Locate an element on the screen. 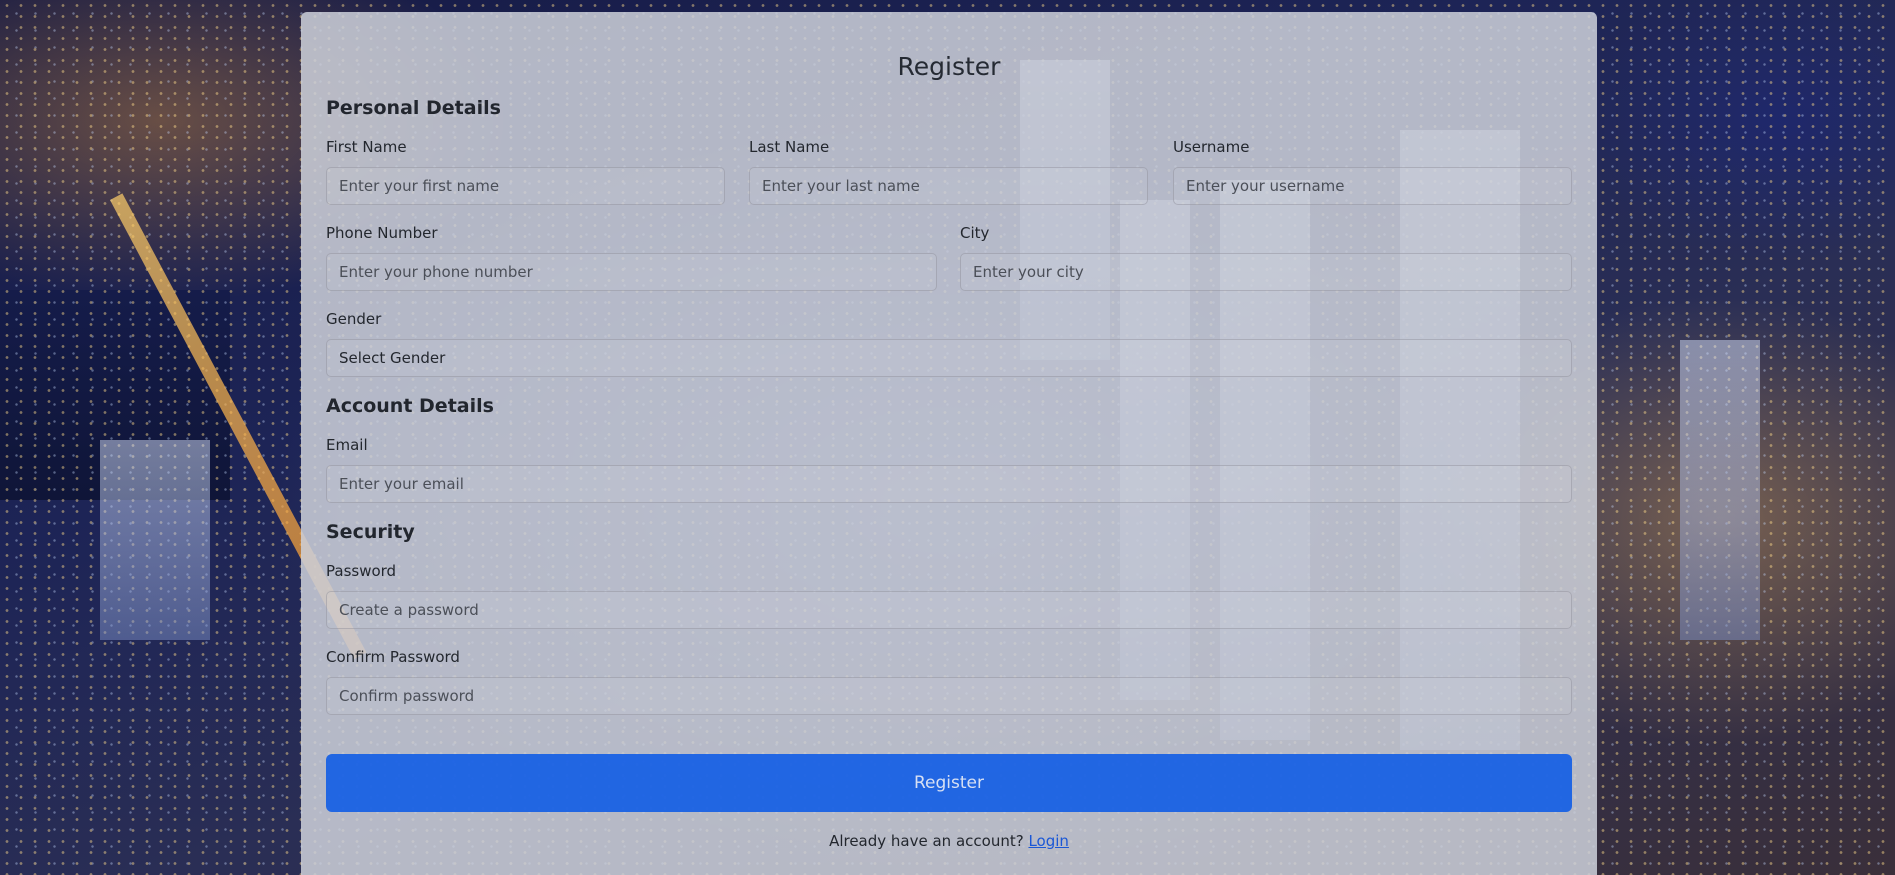 This screenshot has width=1895, height=875. email-label: Email is located at coordinates (347, 445).